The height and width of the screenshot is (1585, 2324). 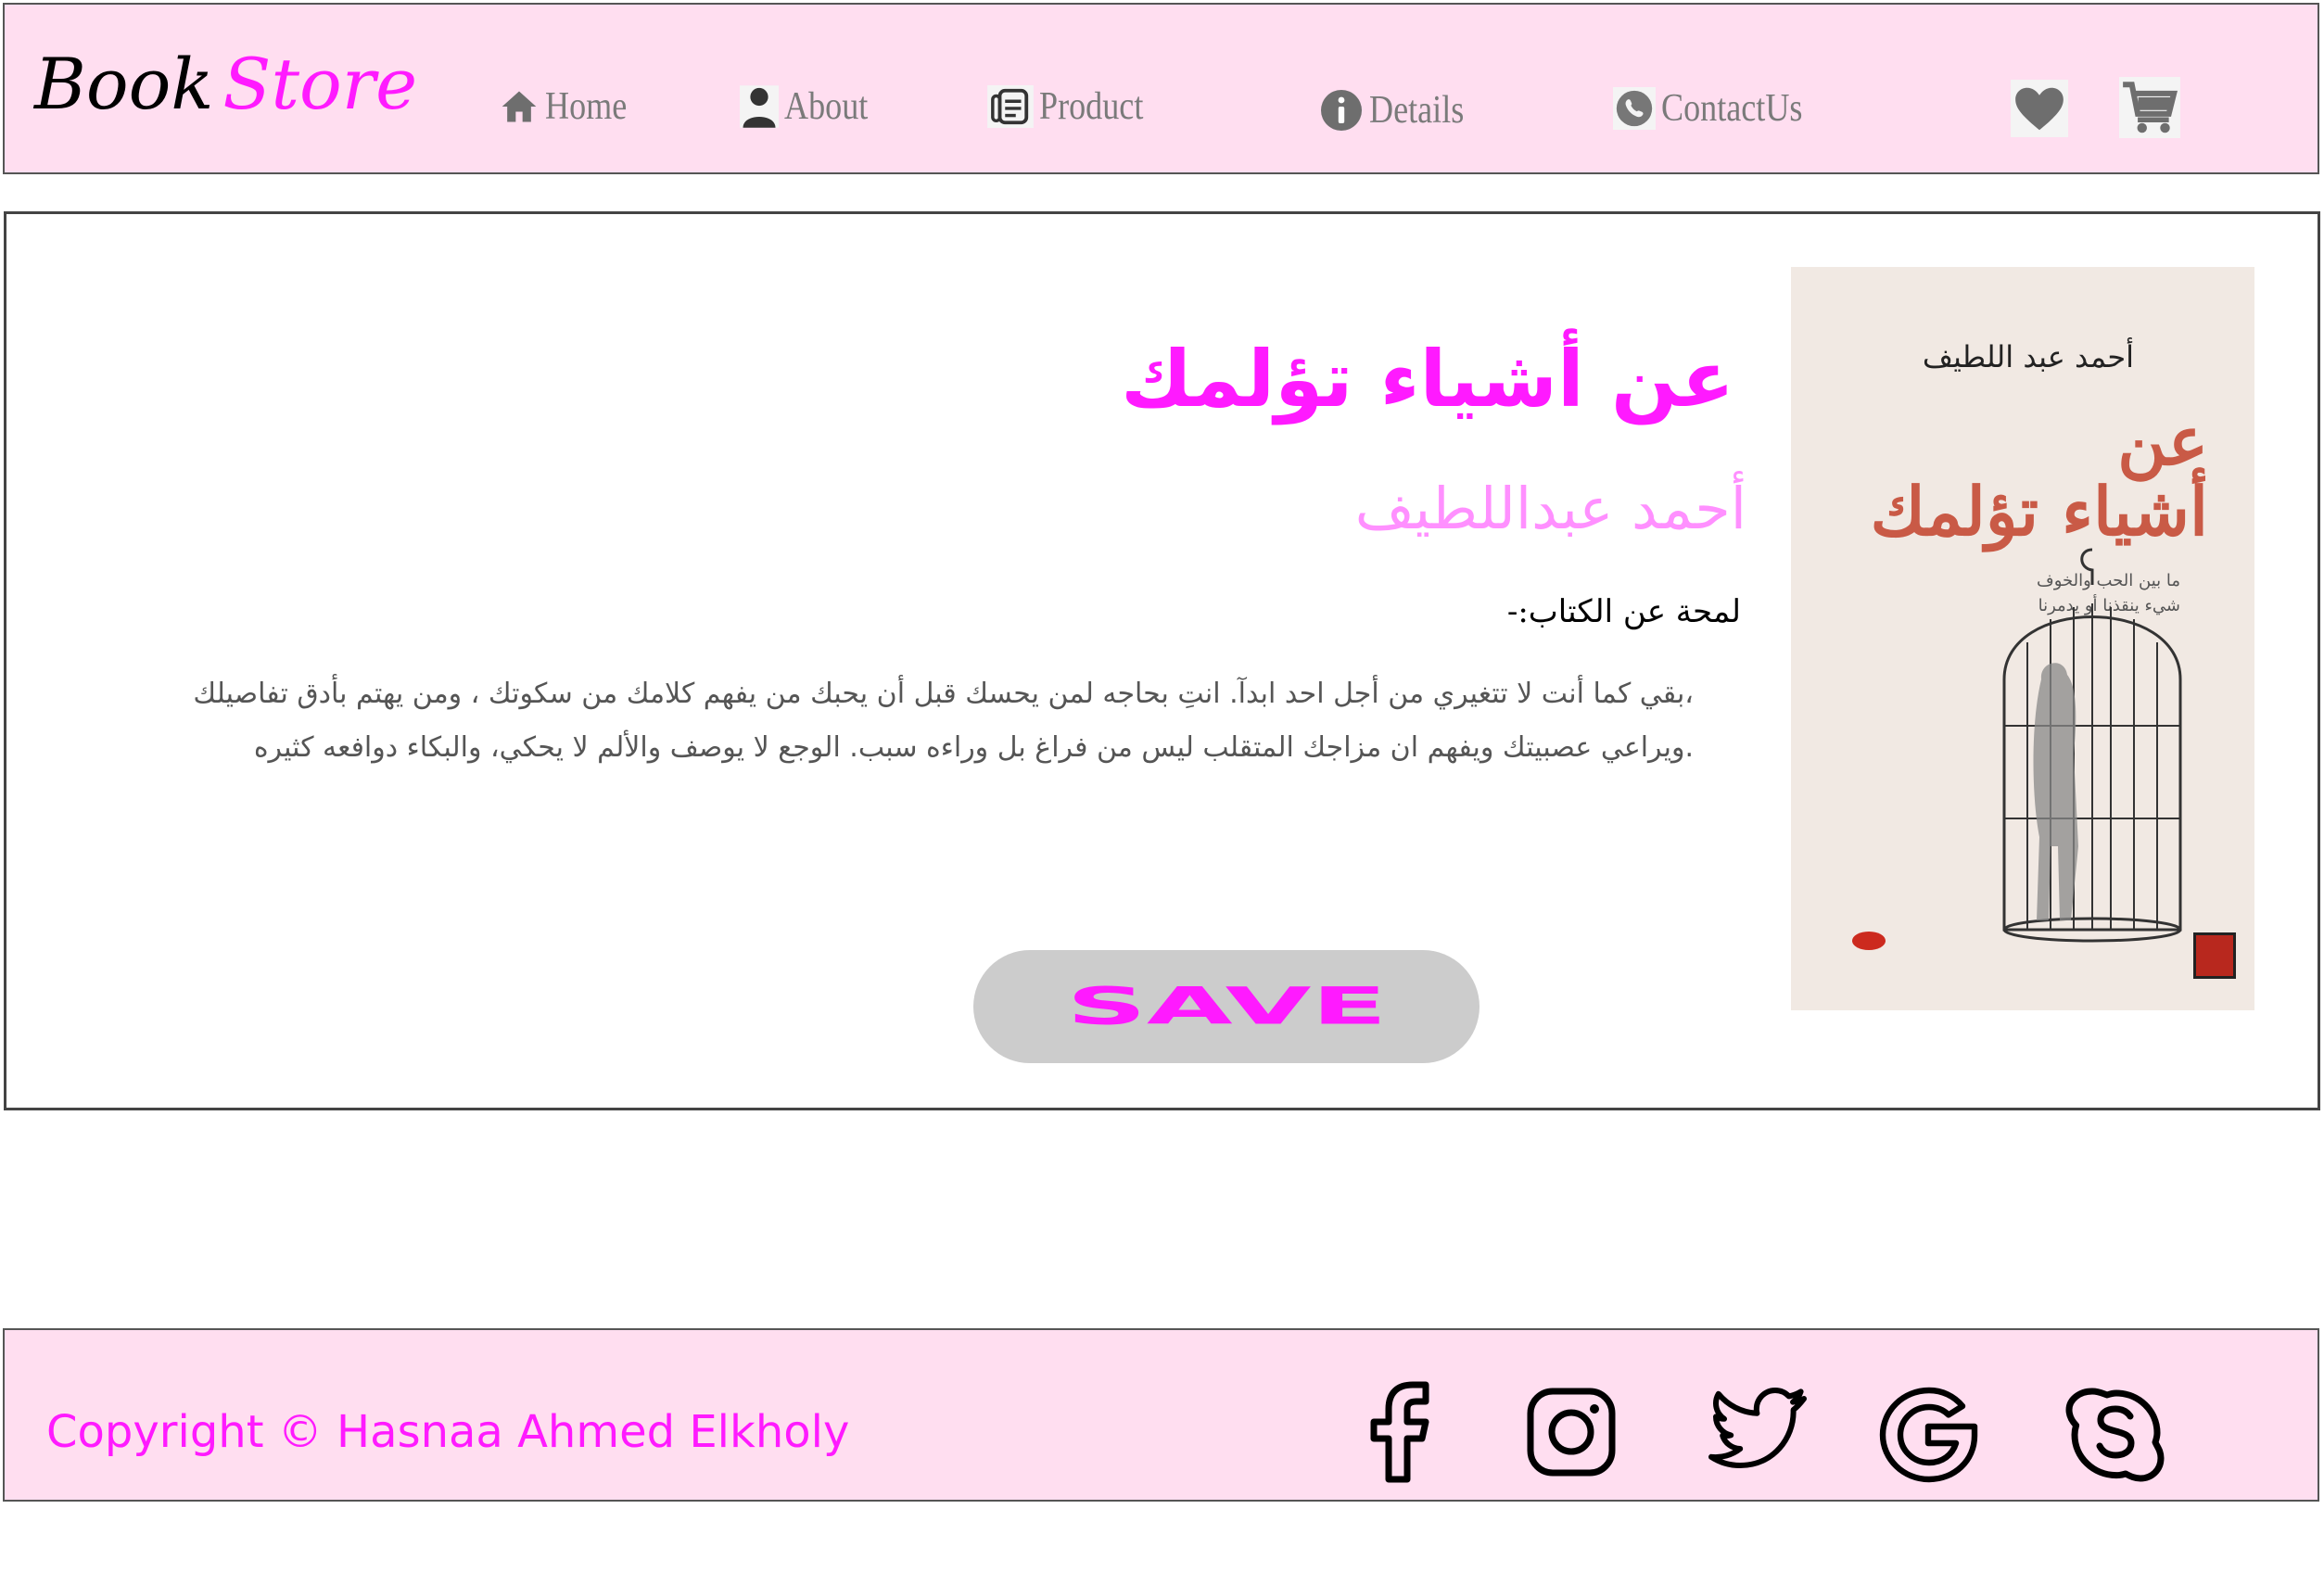 What do you see at coordinates (1091, 106) in the screenshot?
I see `nav-product-label: Product` at bounding box center [1091, 106].